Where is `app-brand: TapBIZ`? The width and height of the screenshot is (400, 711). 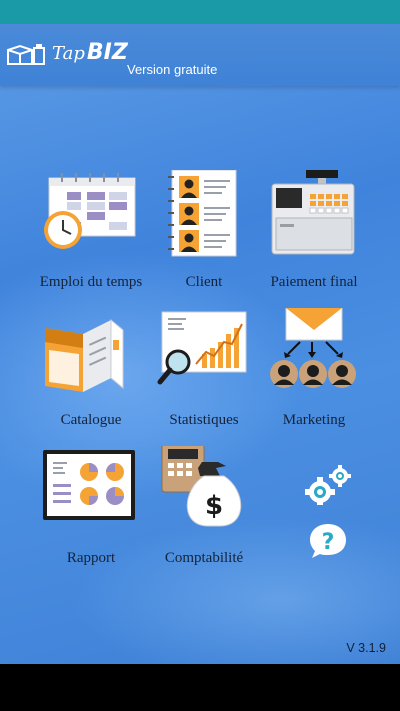
app-brand: TapBIZ is located at coordinates (90, 52).